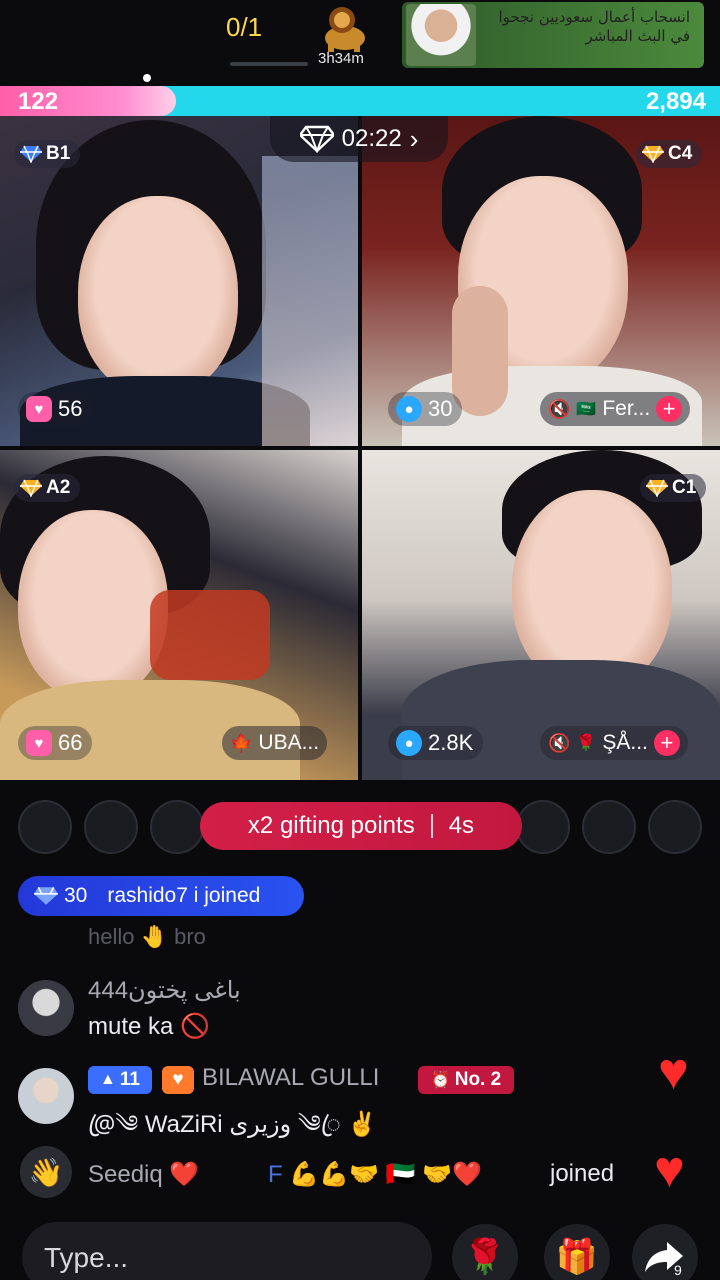 The image size is (720, 1280). What do you see at coordinates (143, 1174) in the screenshot?
I see `chat-username: Seediq ❤️` at bounding box center [143, 1174].